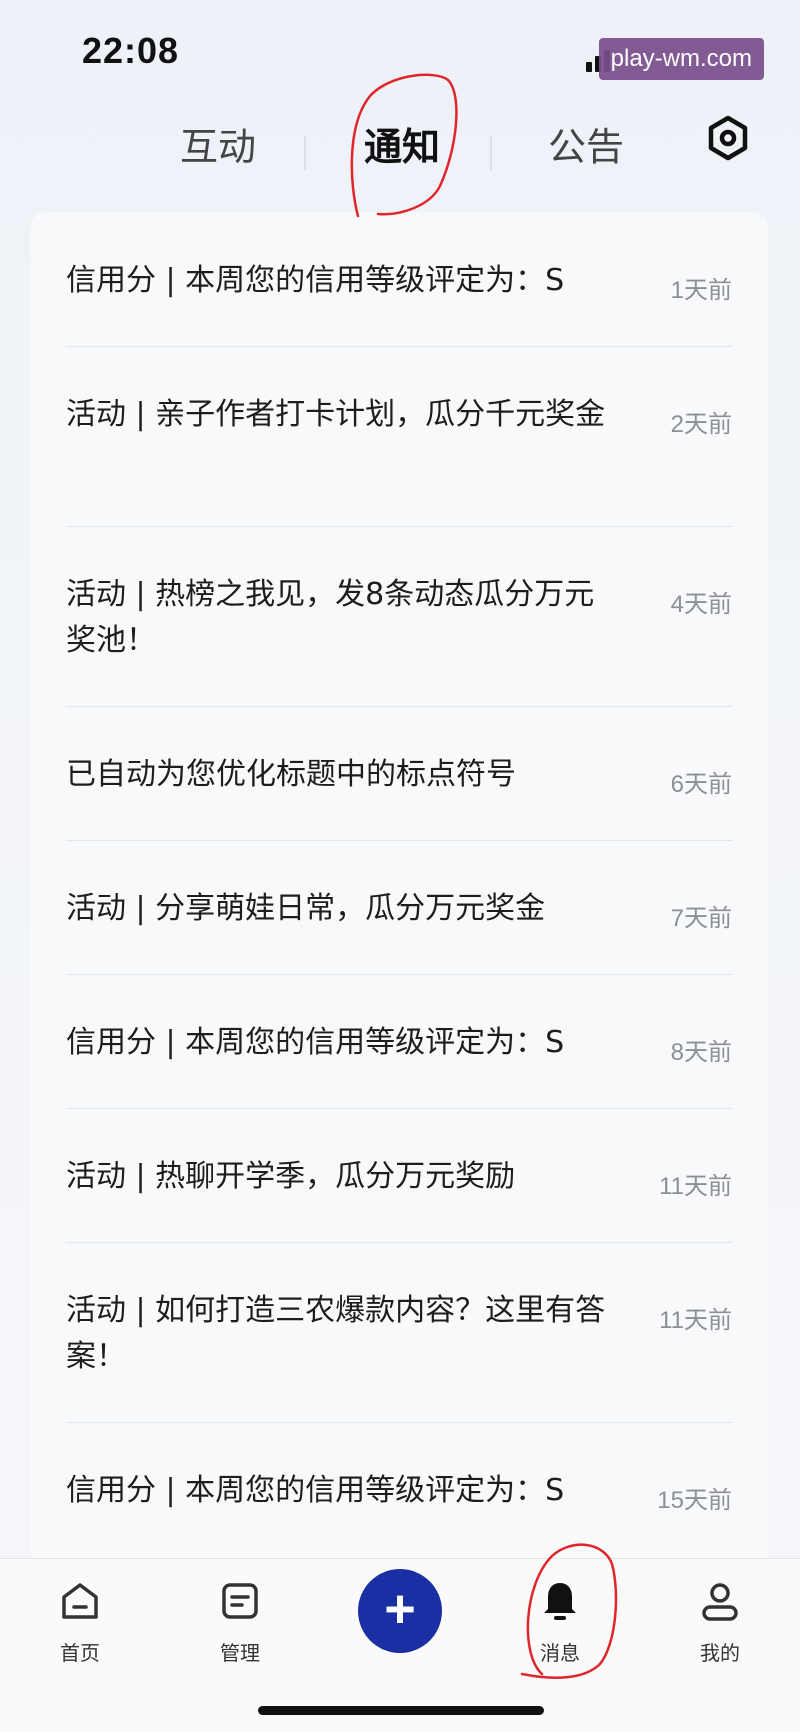 This screenshot has height=1732, width=800. Describe the element at coordinates (701, 604) in the screenshot. I see `notification-time: 4天前` at that location.